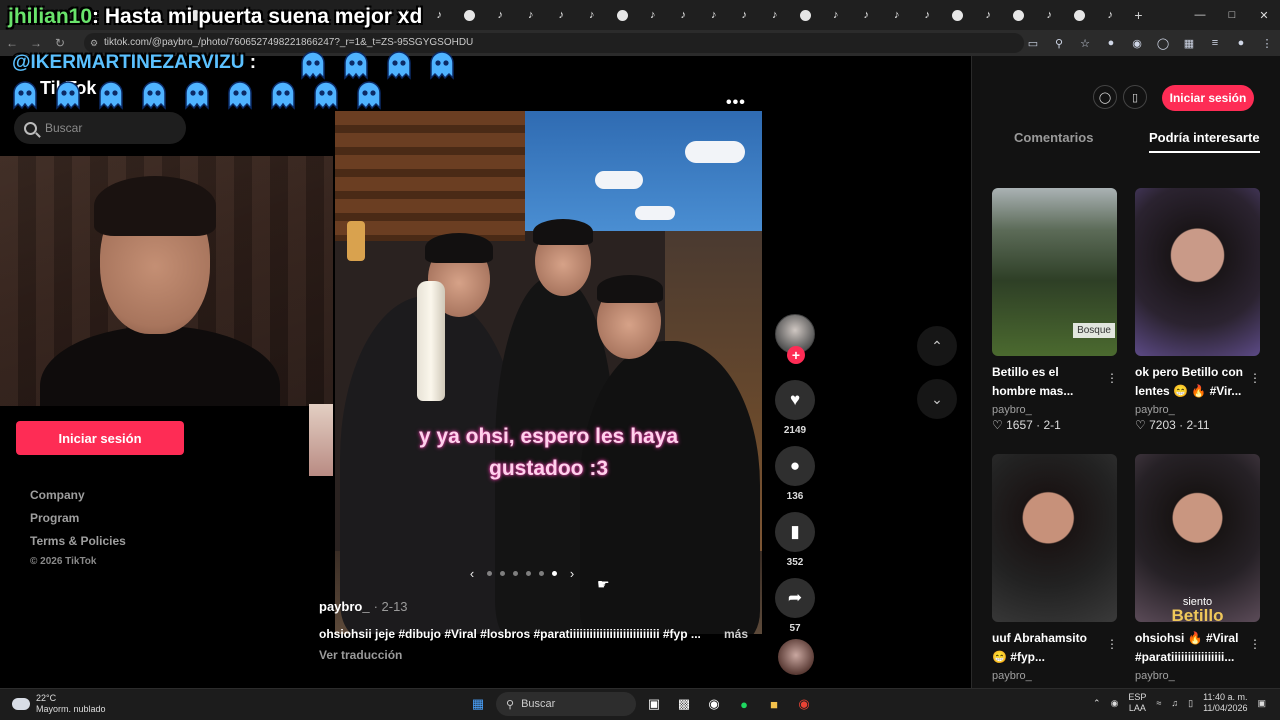  What do you see at coordinates (100, 438) in the screenshot?
I see `login-button-sidebar: Iniciar sesión` at bounding box center [100, 438].